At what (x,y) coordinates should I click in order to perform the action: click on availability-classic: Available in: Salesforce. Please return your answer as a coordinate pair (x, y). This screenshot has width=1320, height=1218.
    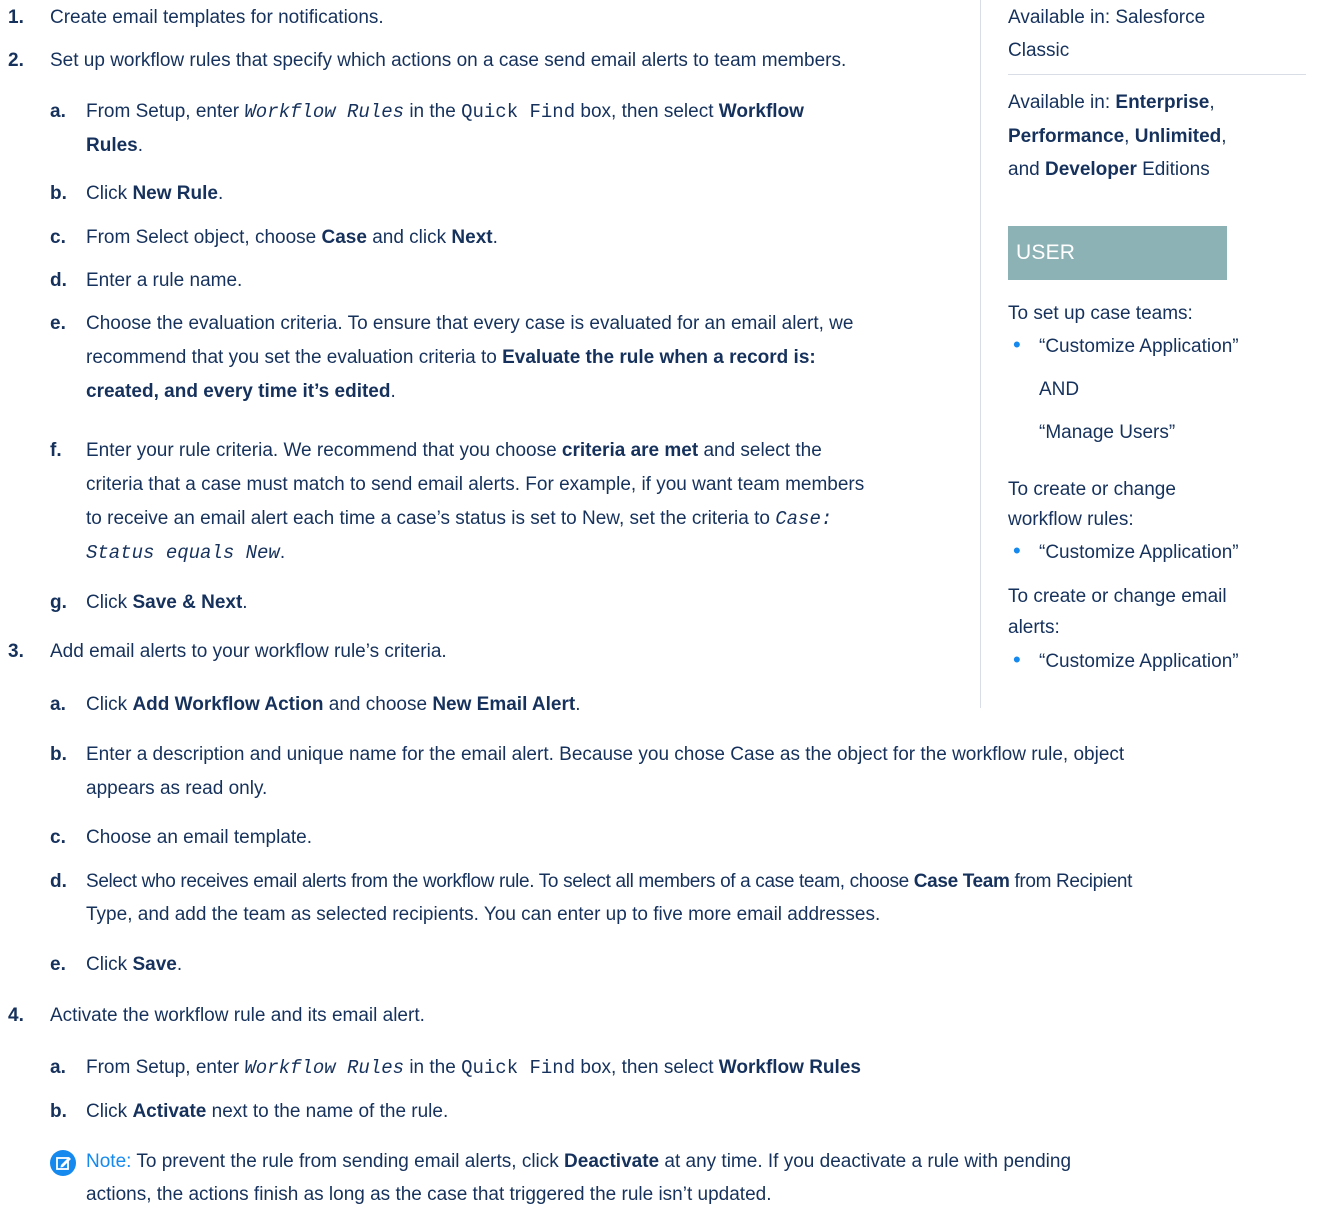
    Looking at the image, I should click on (1107, 17).